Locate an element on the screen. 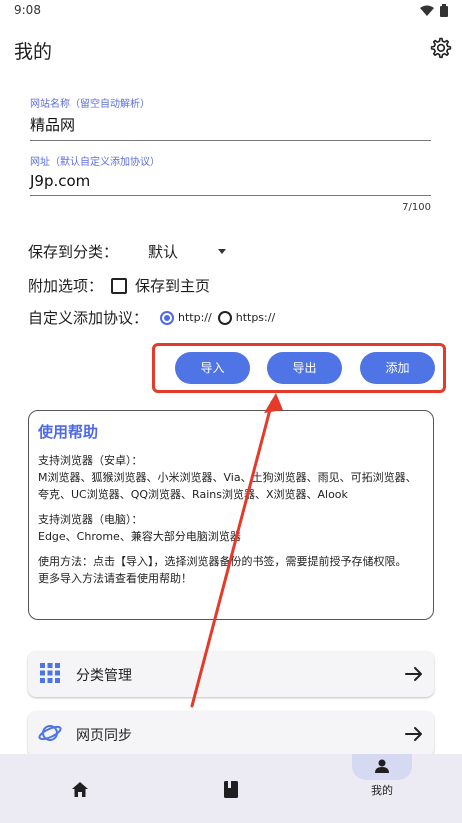 The height and width of the screenshot is (823, 462). url-field: 网址（默认自定义添加协议） J9p.com is located at coordinates (230, 174).